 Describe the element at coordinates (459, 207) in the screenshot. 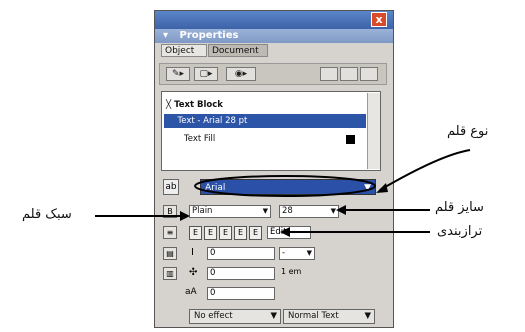

I see `label-font-size: سایز قلم` at that location.